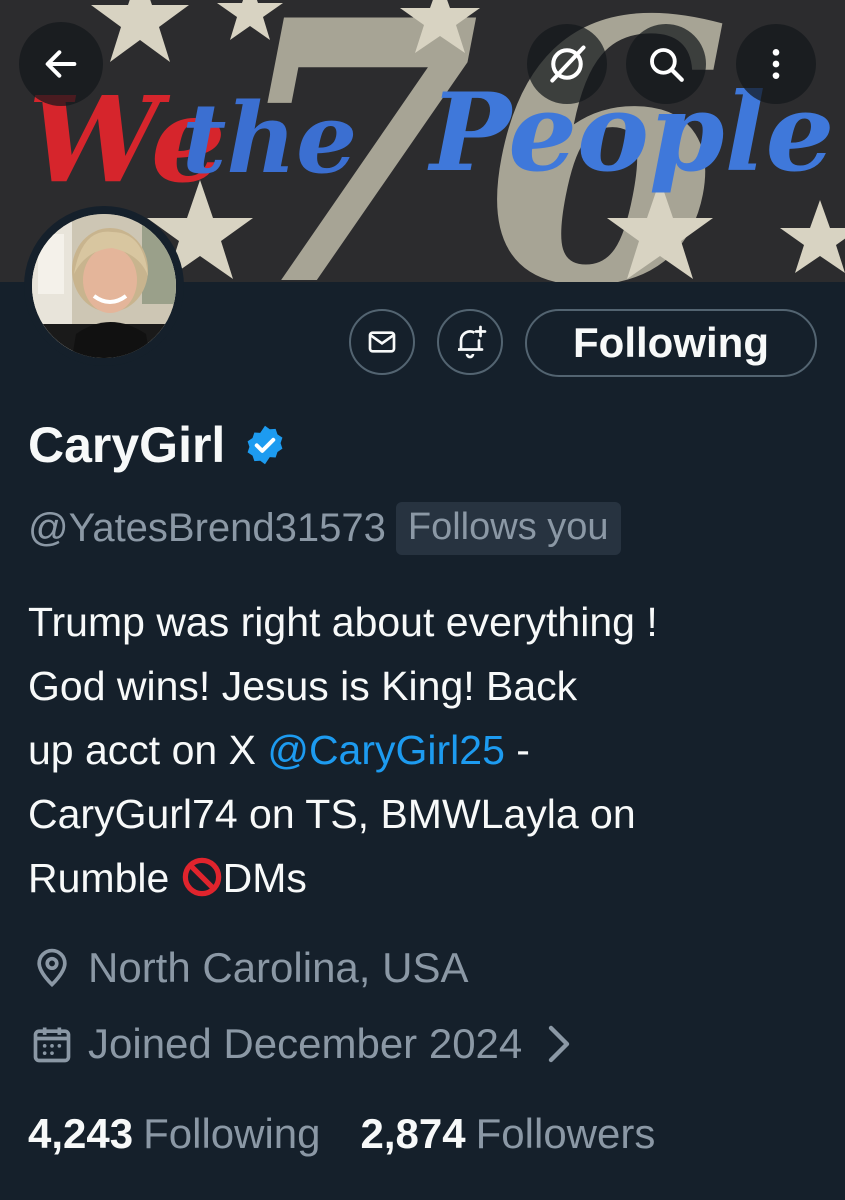 This screenshot has height=1200, width=845. What do you see at coordinates (559, 1044) in the screenshot?
I see `chevron-right-icon` at bounding box center [559, 1044].